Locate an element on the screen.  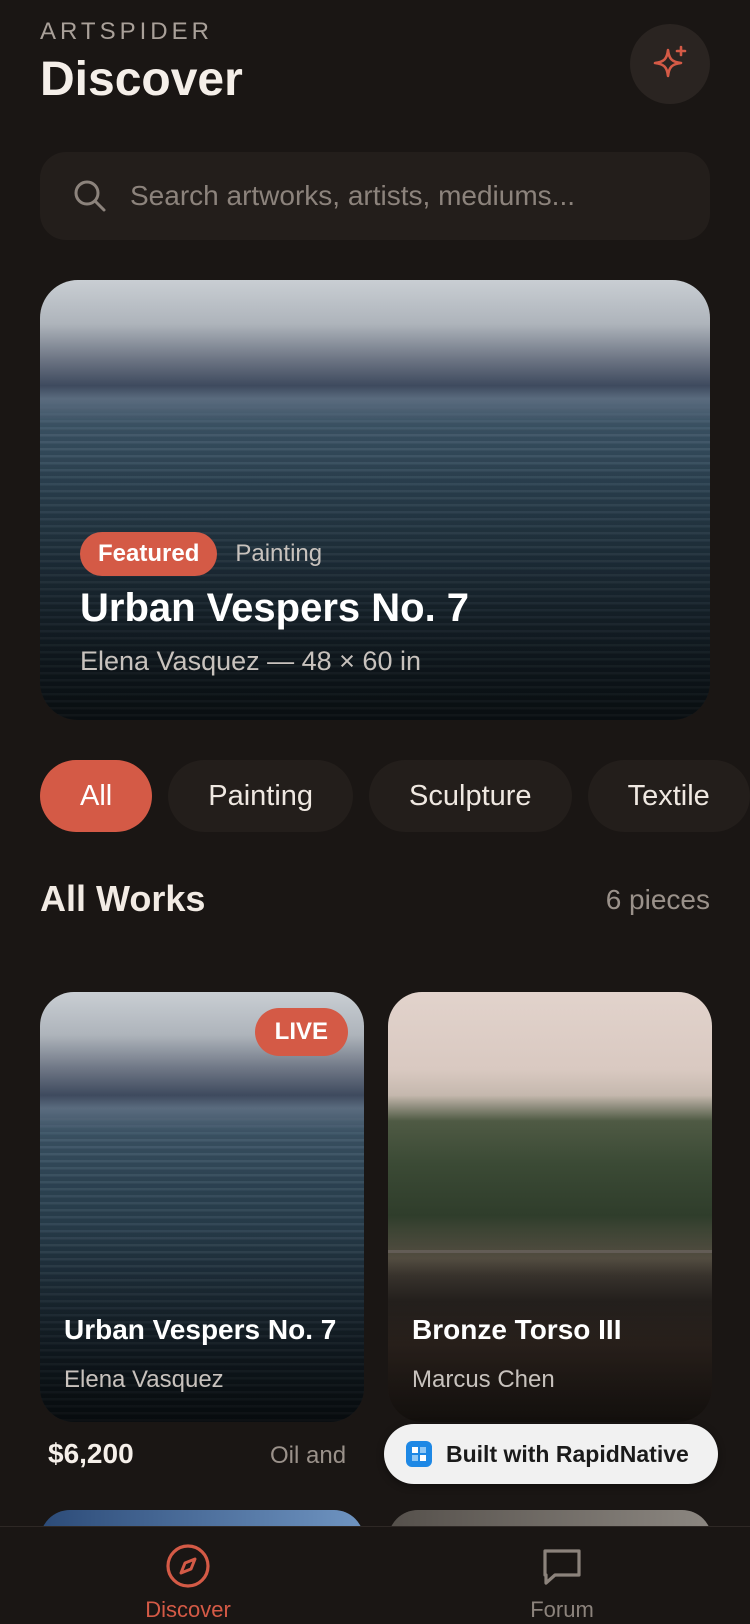
filter-chip-painting: Painting is located at coordinates (261, 796).